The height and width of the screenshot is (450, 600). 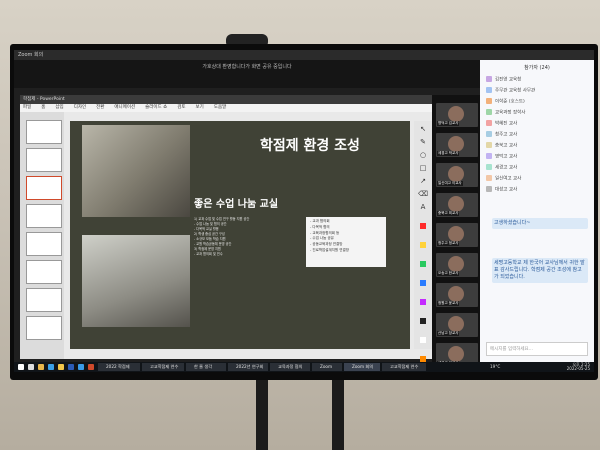 What do you see at coordinates (538, 168) in the screenshot?
I see `participant-row: 세경고 교사` at bounding box center [538, 168].